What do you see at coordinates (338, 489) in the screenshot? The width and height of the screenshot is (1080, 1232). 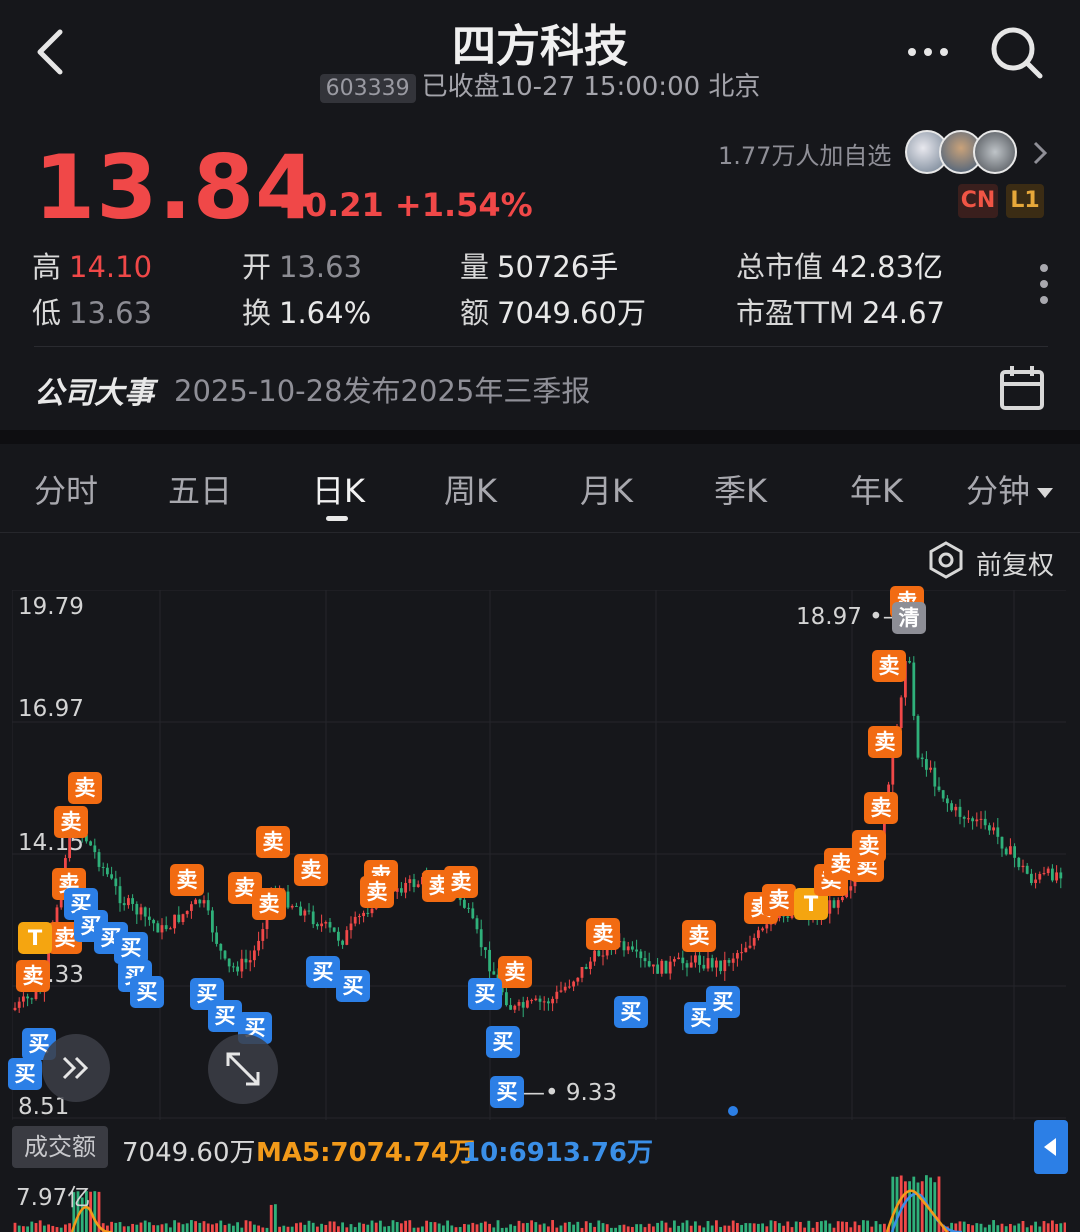 I see `tab-daily-k: 日K` at bounding box center [338, 489].